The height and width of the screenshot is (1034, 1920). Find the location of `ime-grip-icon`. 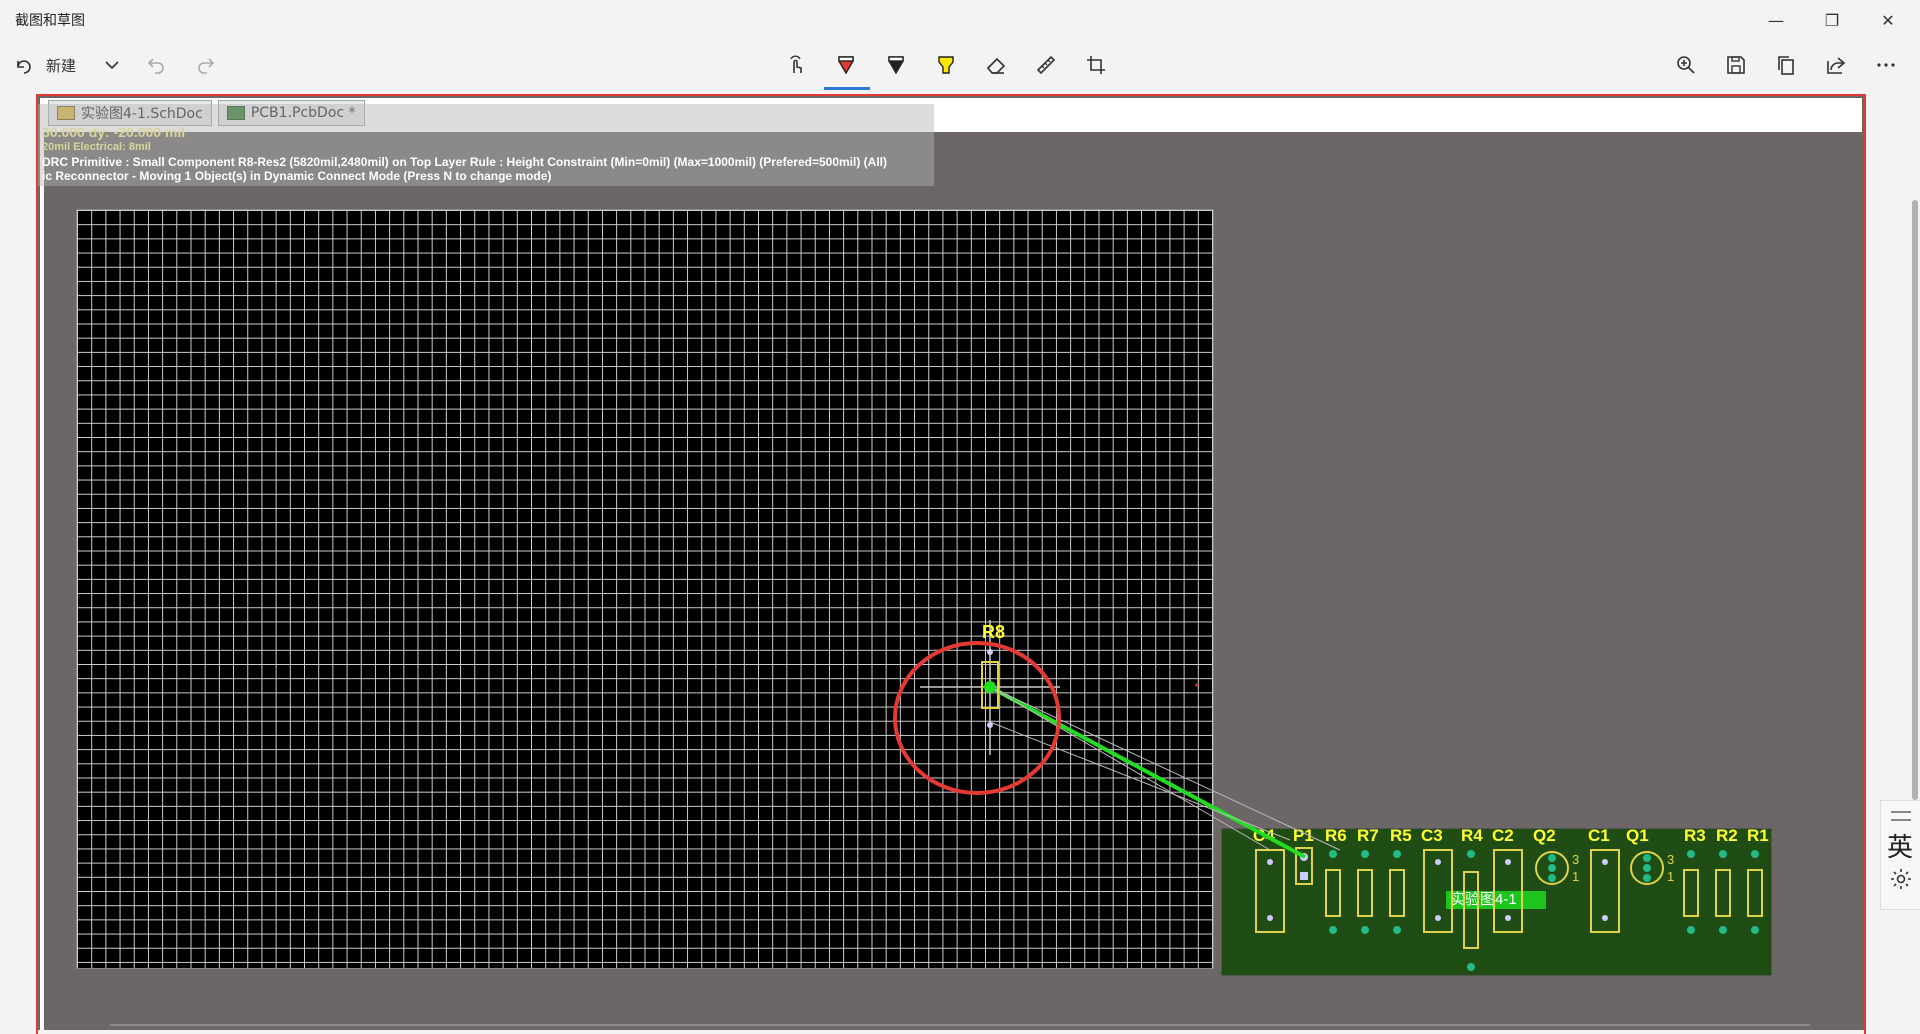

ime-grip-icon is located at coordinates (1901, 816).